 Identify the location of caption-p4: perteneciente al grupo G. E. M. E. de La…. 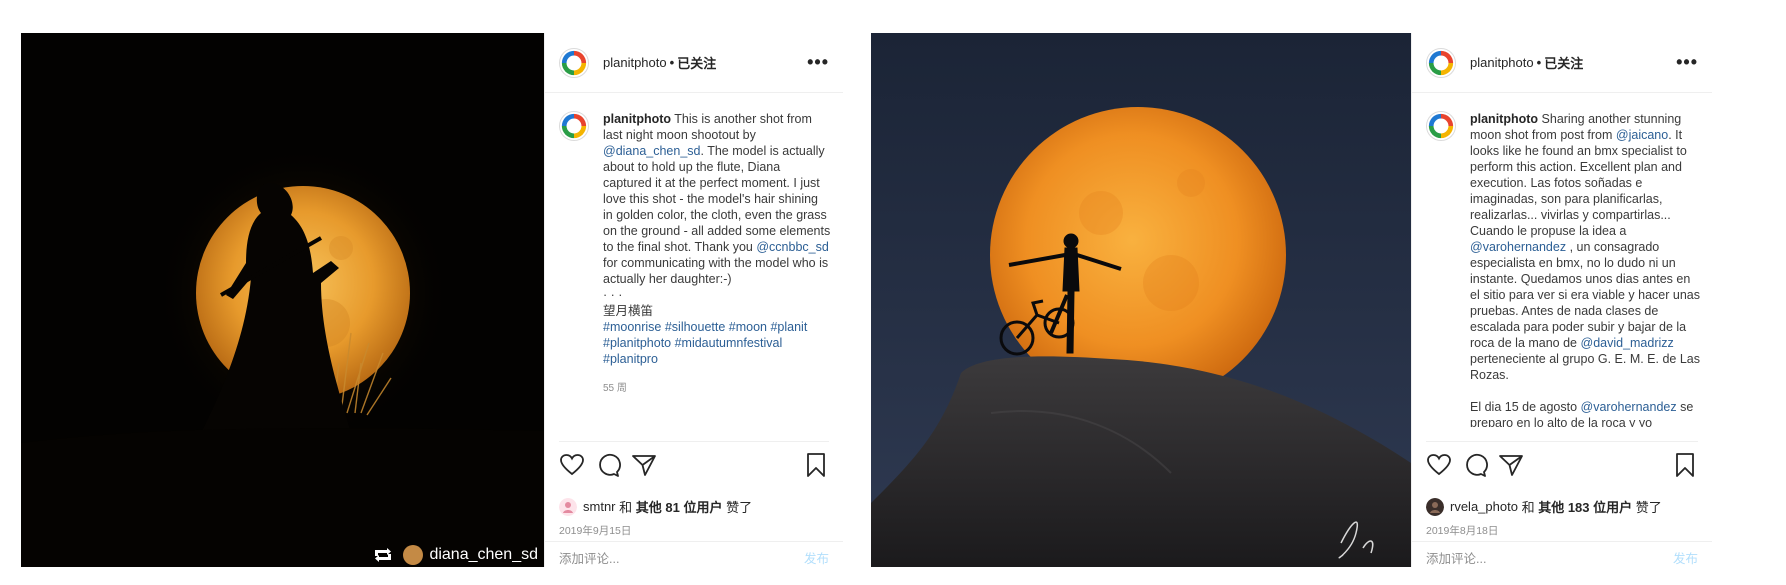
(1585, 367).